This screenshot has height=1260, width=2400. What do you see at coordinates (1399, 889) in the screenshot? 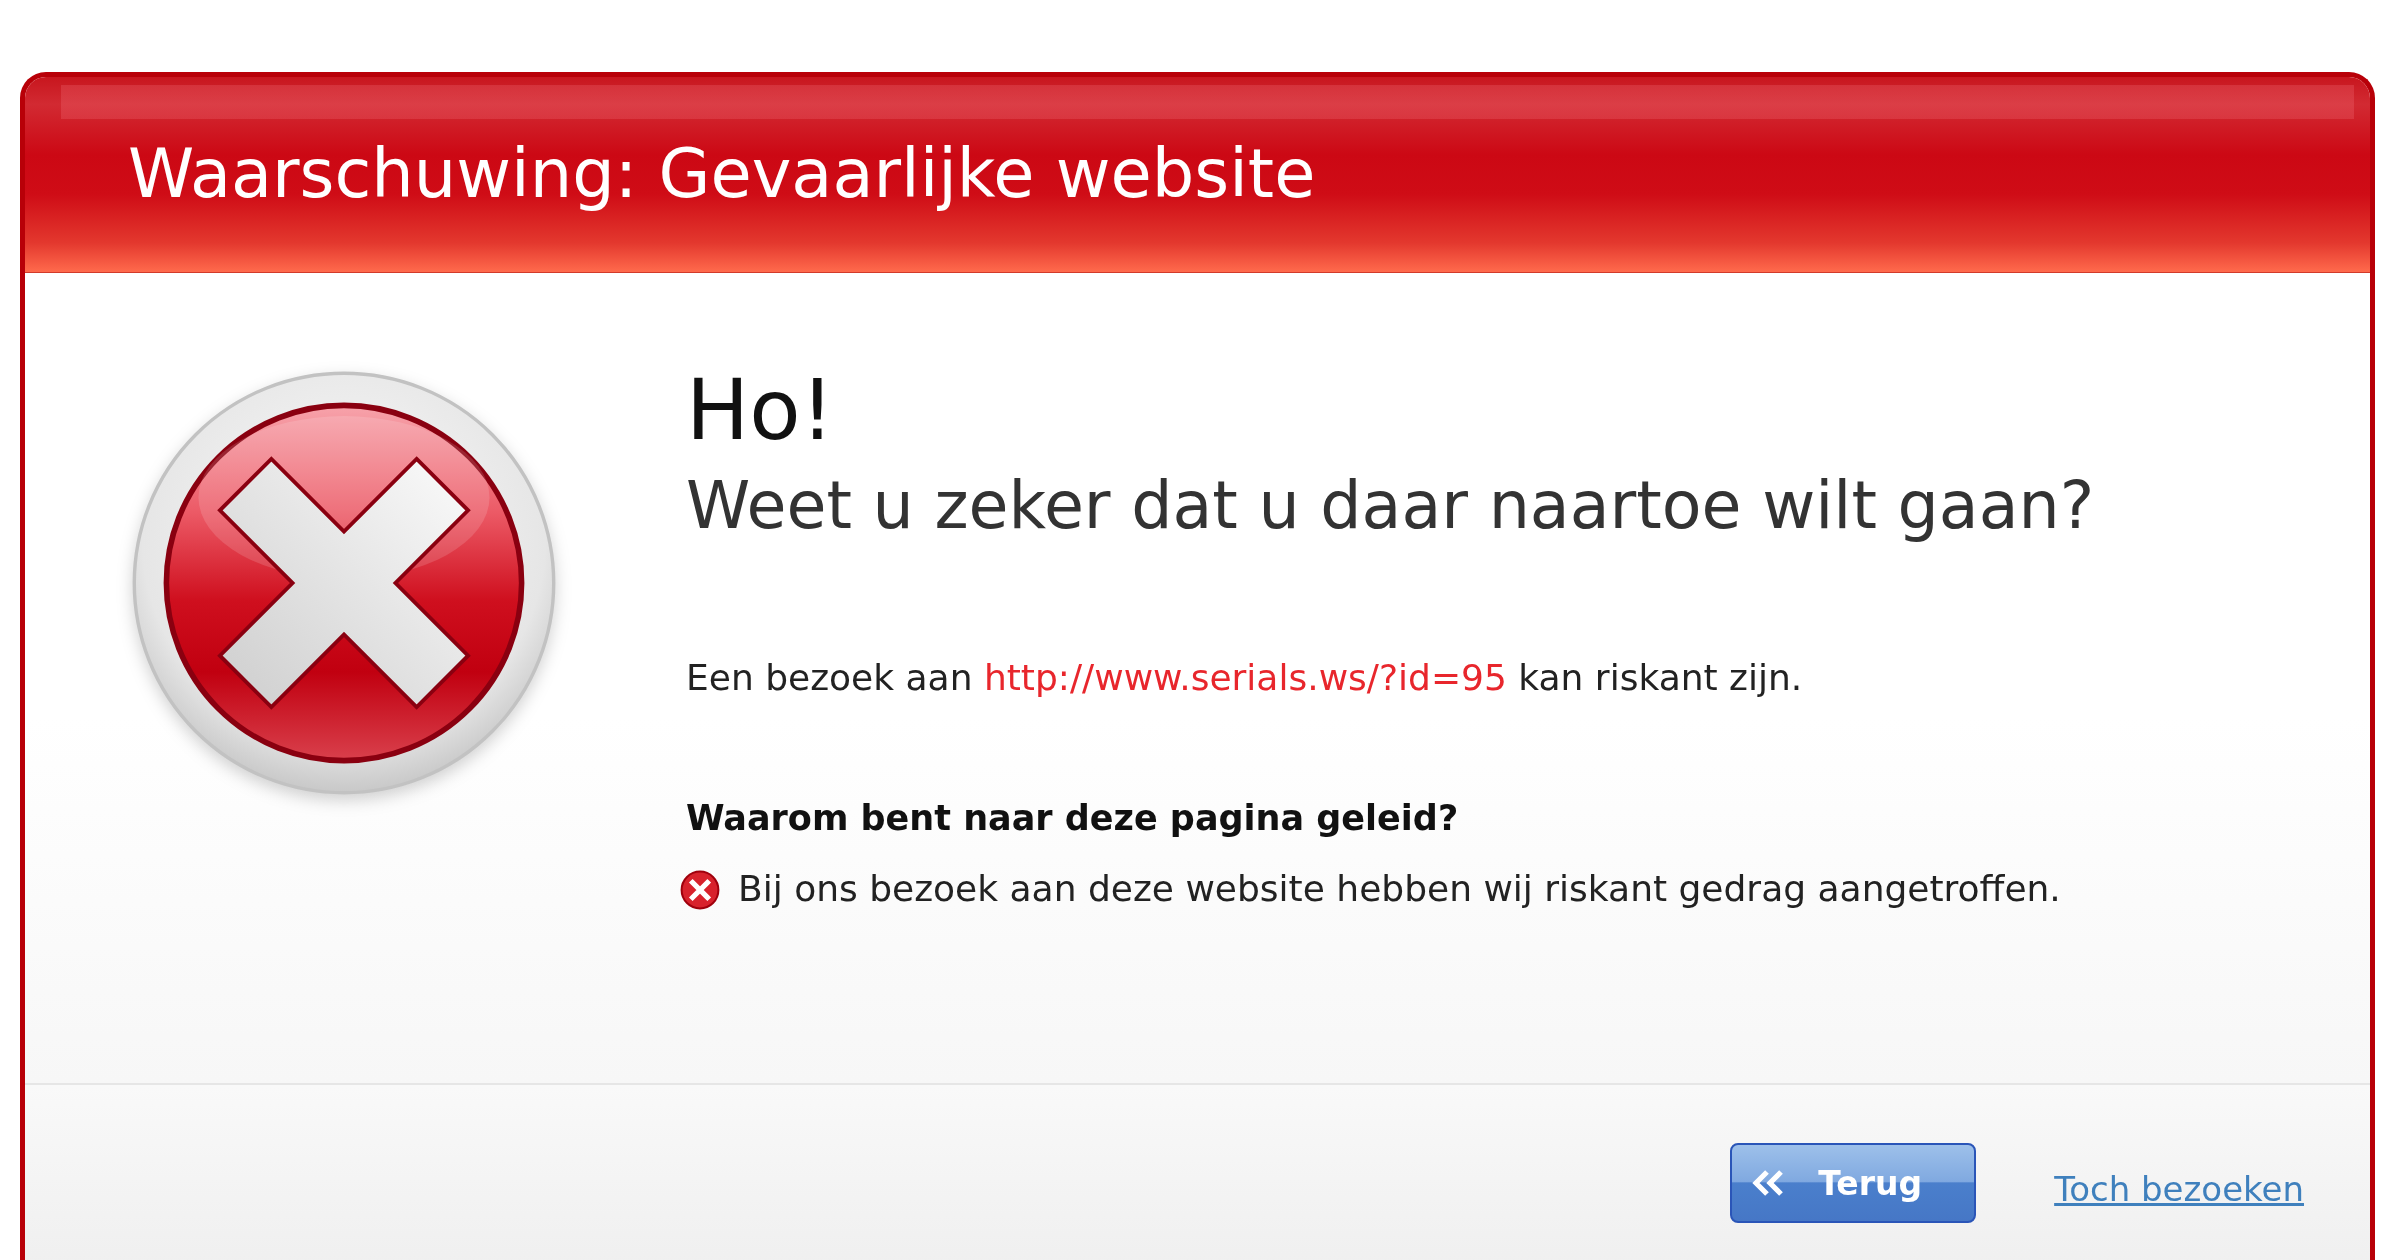
I see `reason-text: Bij ons bezoek aan deze website hebben wij riskant gedrag aangetroffen.` at bounding box center [1399, 889].